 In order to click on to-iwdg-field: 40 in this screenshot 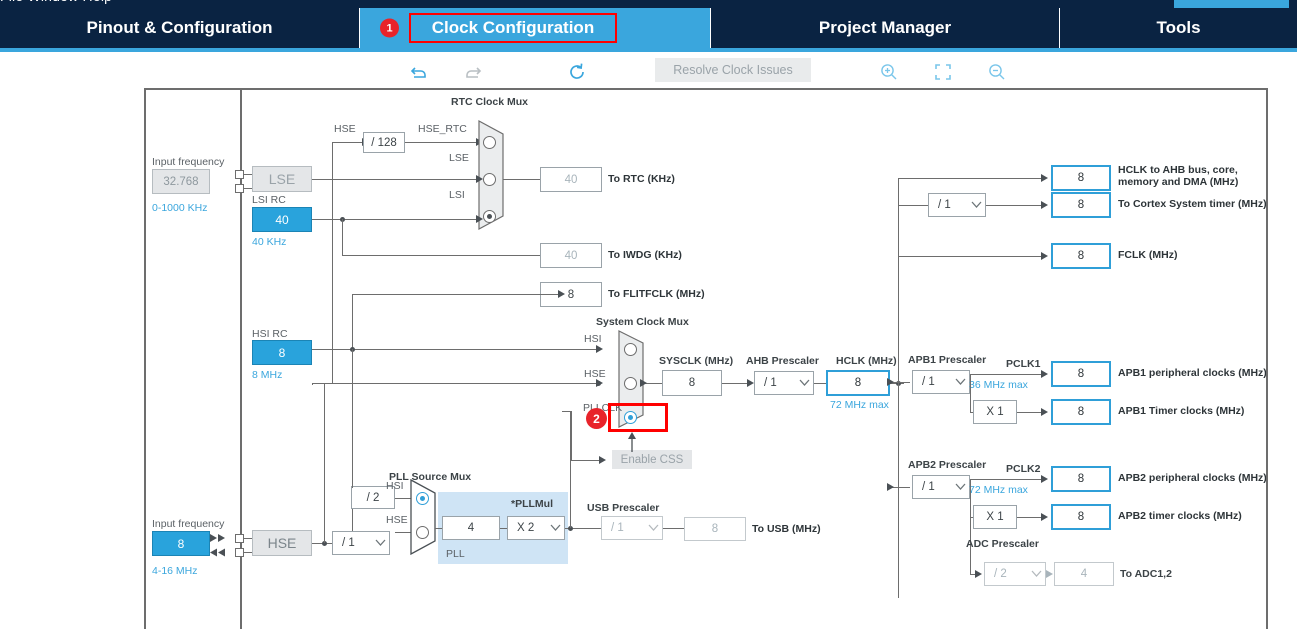, I will do `click(571, 255)`.